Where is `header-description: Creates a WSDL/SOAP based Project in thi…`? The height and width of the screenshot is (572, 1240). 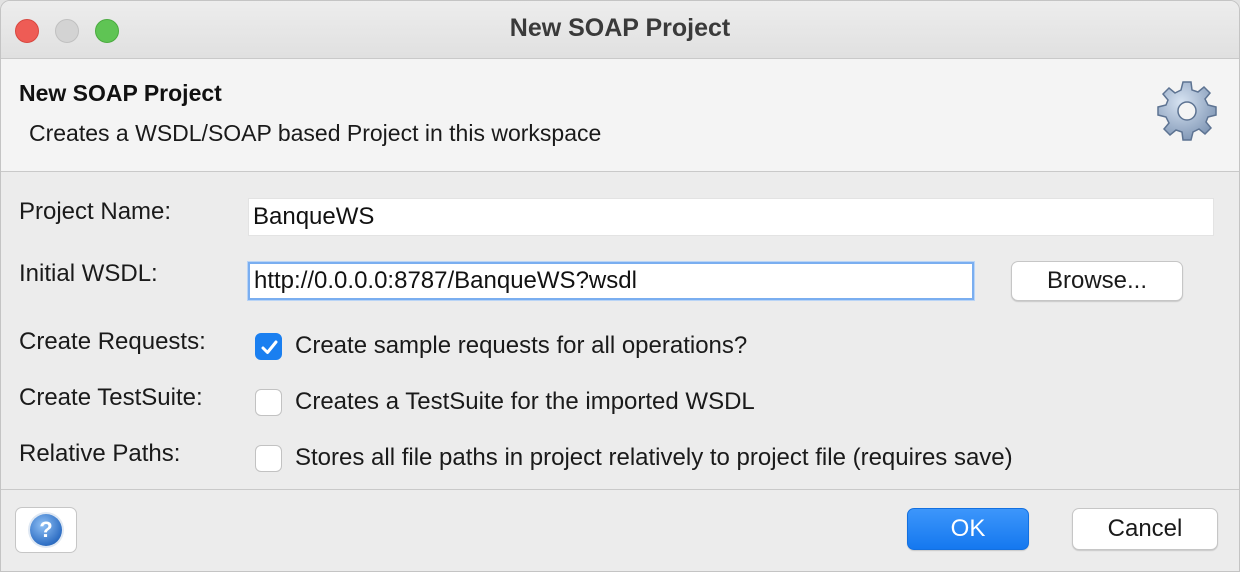
header-description: Creates a WSDL/SOAP based Project in thi… is located at coordinates (315, 133).